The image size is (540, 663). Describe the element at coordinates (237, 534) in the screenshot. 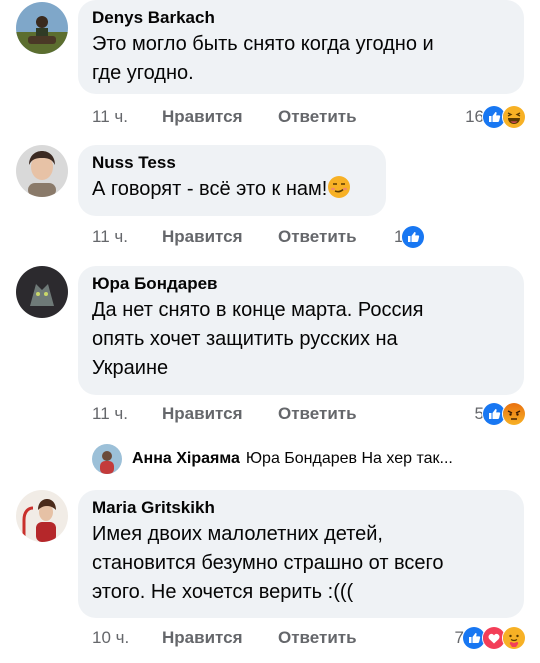

I see `comment-line: Имея двоих малолетних детей,` at that location.